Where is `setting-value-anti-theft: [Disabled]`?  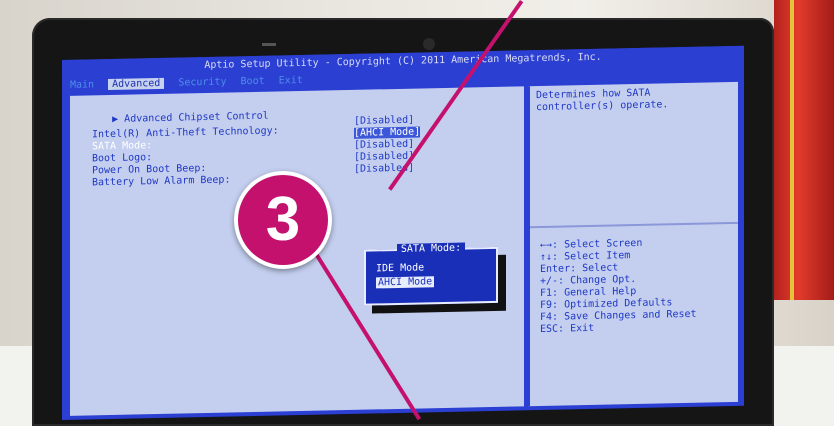 setting-value-anti-theft: [Disabled] is located at coordinates (384, 121).